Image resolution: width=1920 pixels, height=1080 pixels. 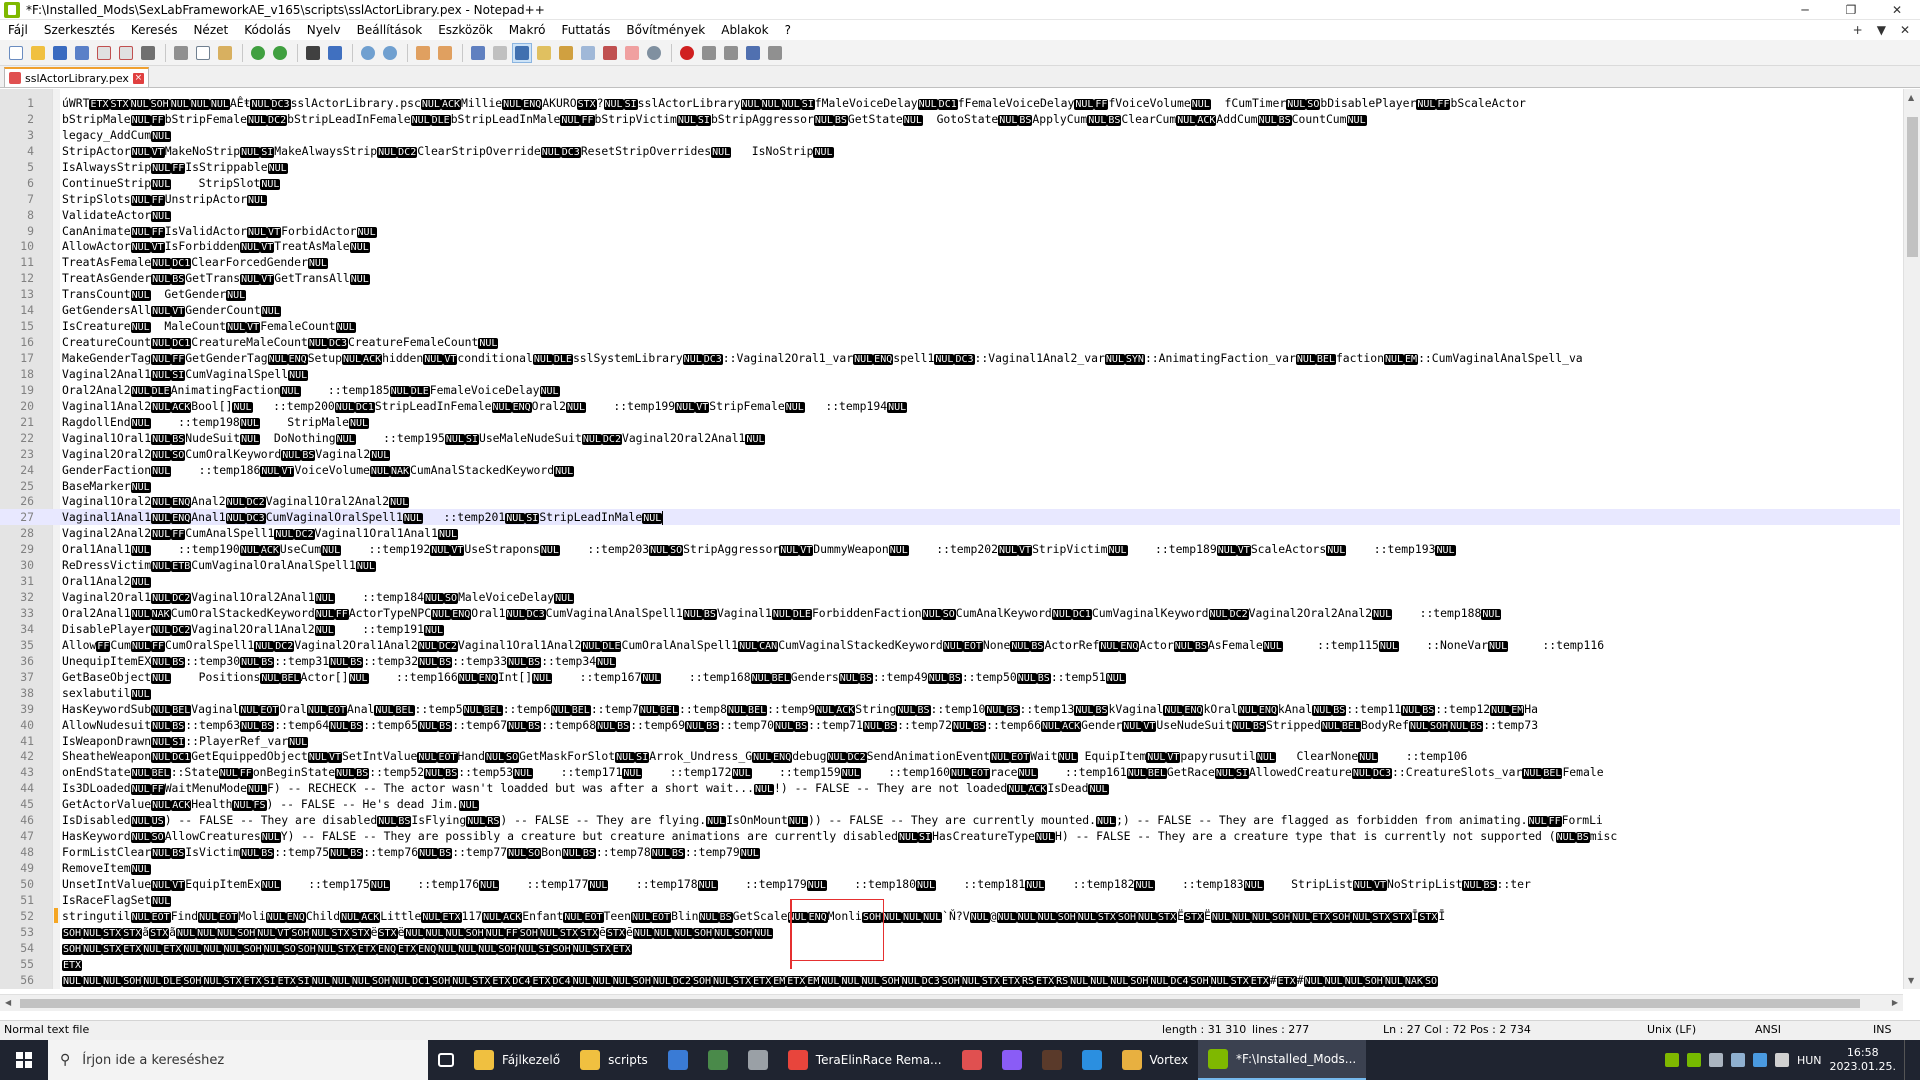 I want to click on code-line: 31 Oral1Anal2NUL, so click(x=950, y=581).